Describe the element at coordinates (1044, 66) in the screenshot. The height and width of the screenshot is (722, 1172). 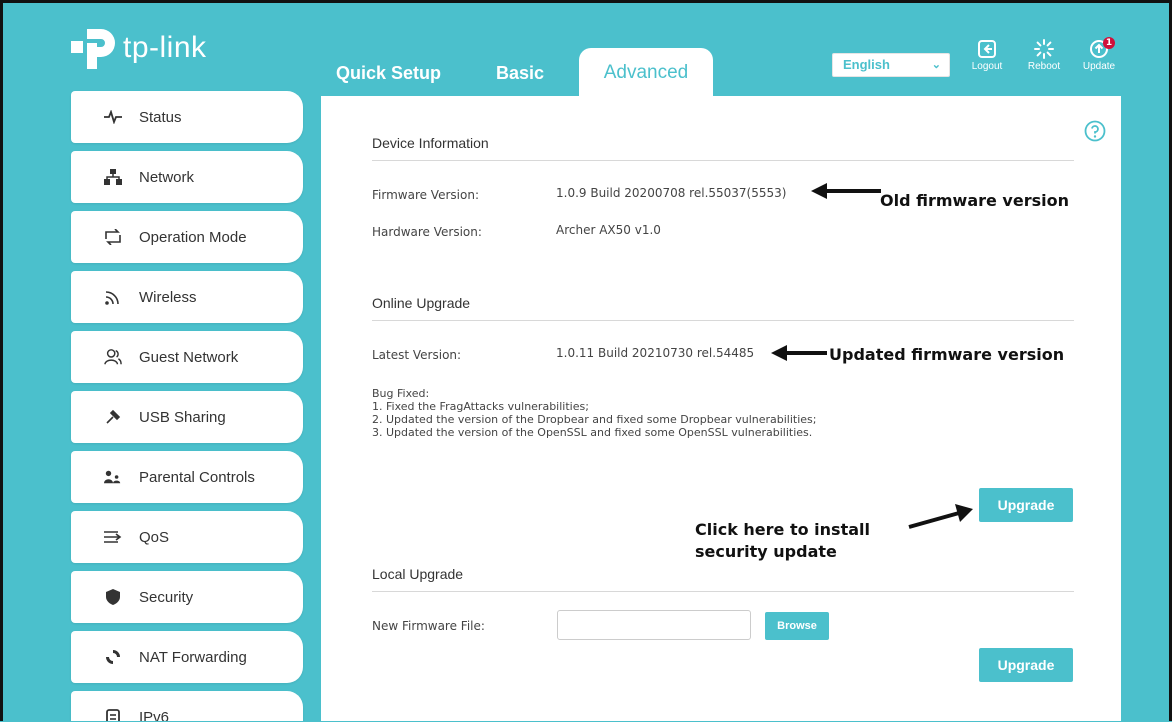
I see `reboot-label: Reboot` at that location.